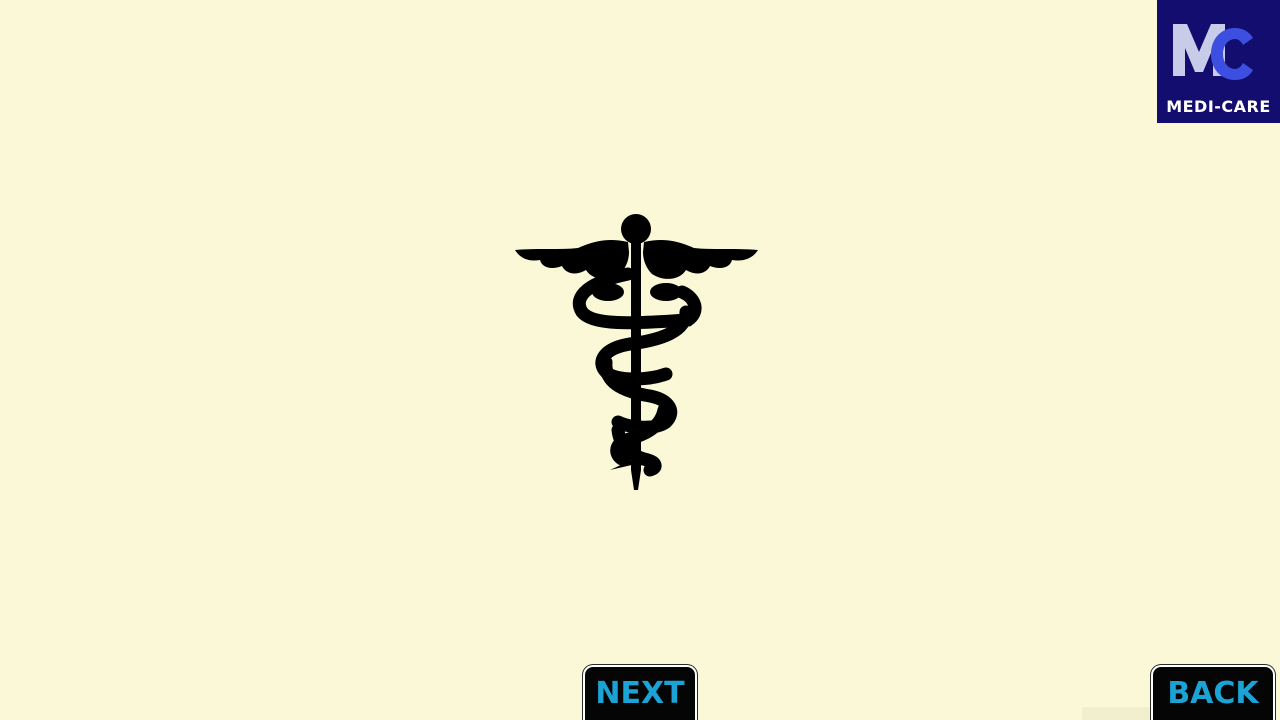  What do you see at coordinates (1116, 713) in the screenshot?
I see `corner-decoration` at bounding box center [1116, 713].